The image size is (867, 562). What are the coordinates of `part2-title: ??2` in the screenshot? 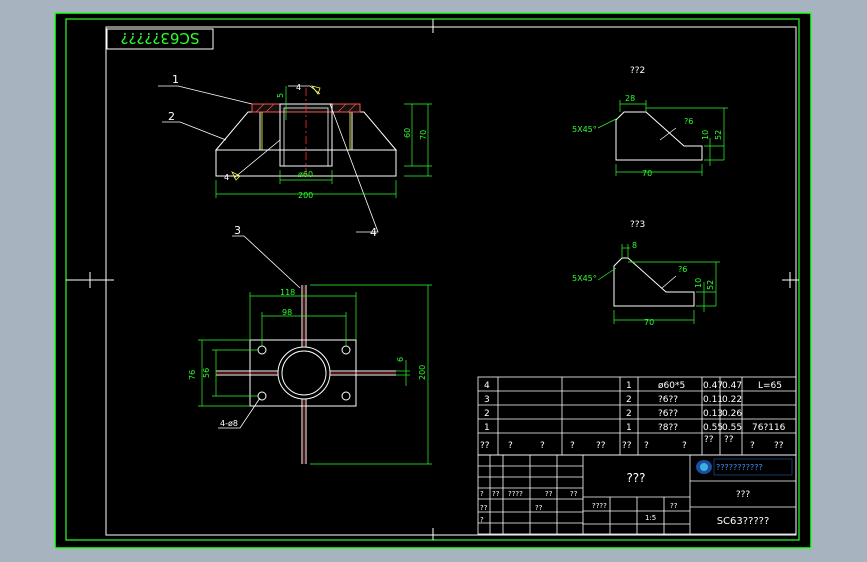 It's located at (637, 71).